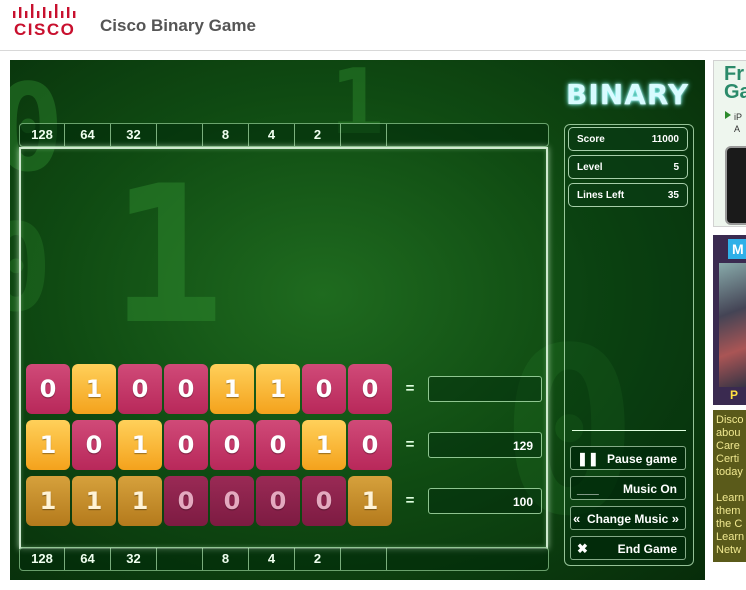  Describe the element at coordinates (485, 445) in the screenshot. I see `answer-field: 129` at that location.